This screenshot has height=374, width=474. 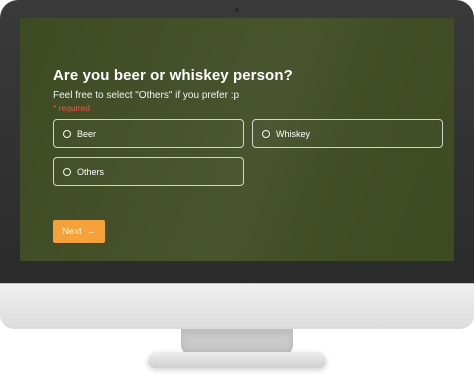 What do you see at coordinates (148, 171) in the screenshot?
I see `option-others: Others` at bounding box center [148, 171].